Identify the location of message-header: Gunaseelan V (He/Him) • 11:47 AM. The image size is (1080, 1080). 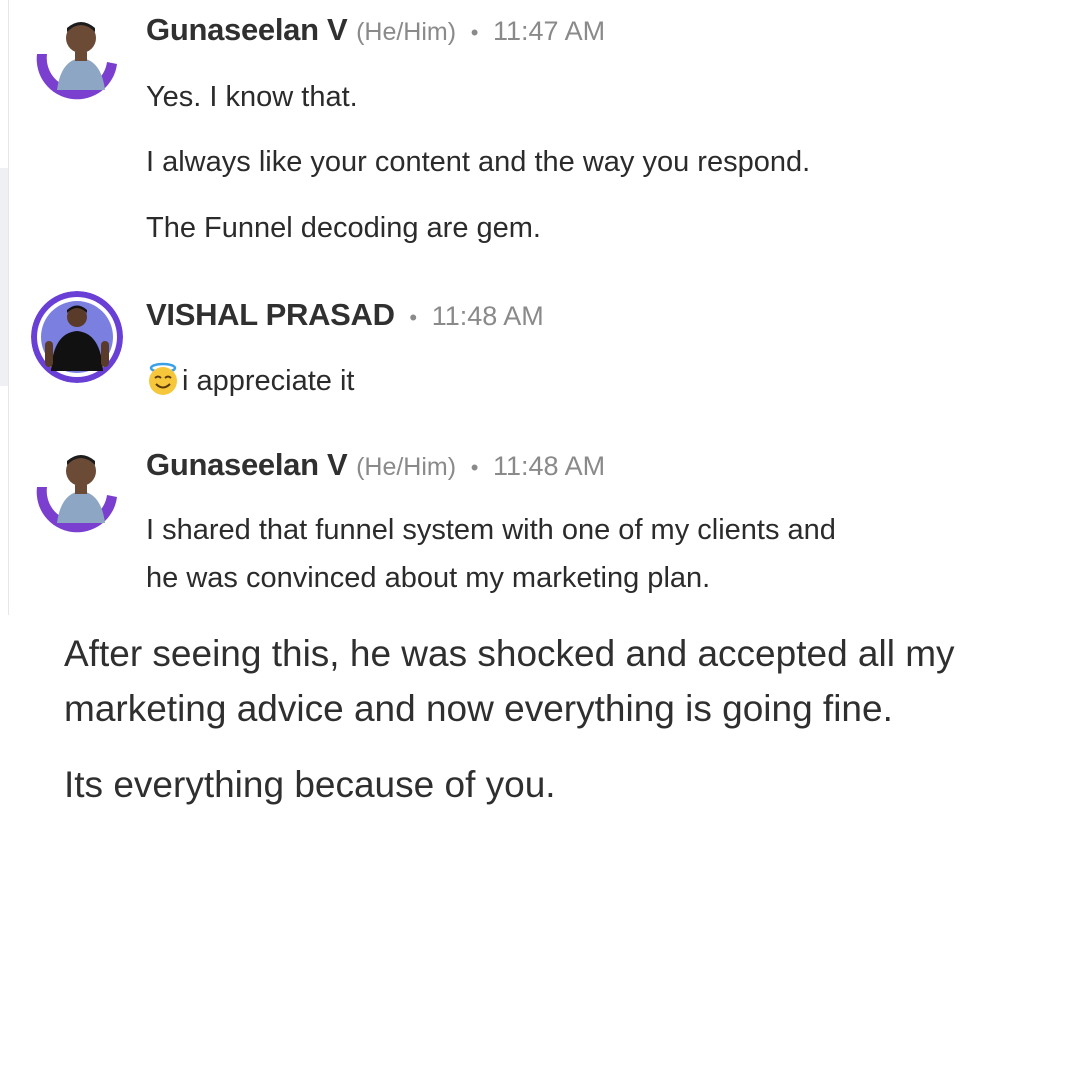
(375, 31).